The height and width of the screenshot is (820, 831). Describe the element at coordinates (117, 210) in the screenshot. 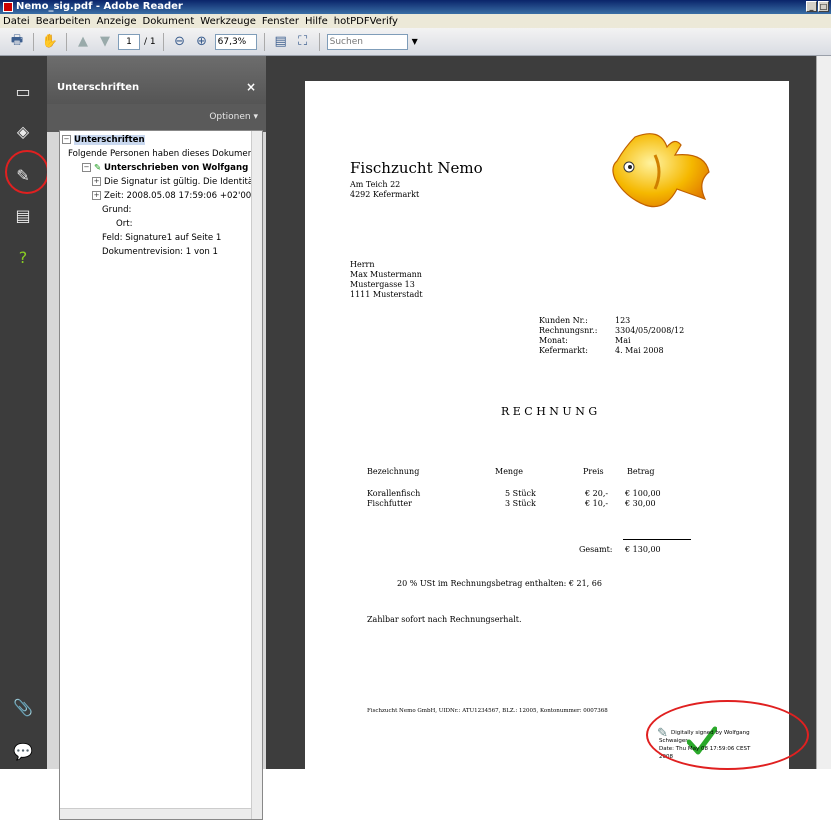

I see `tree-grund: Grund:` at that location.